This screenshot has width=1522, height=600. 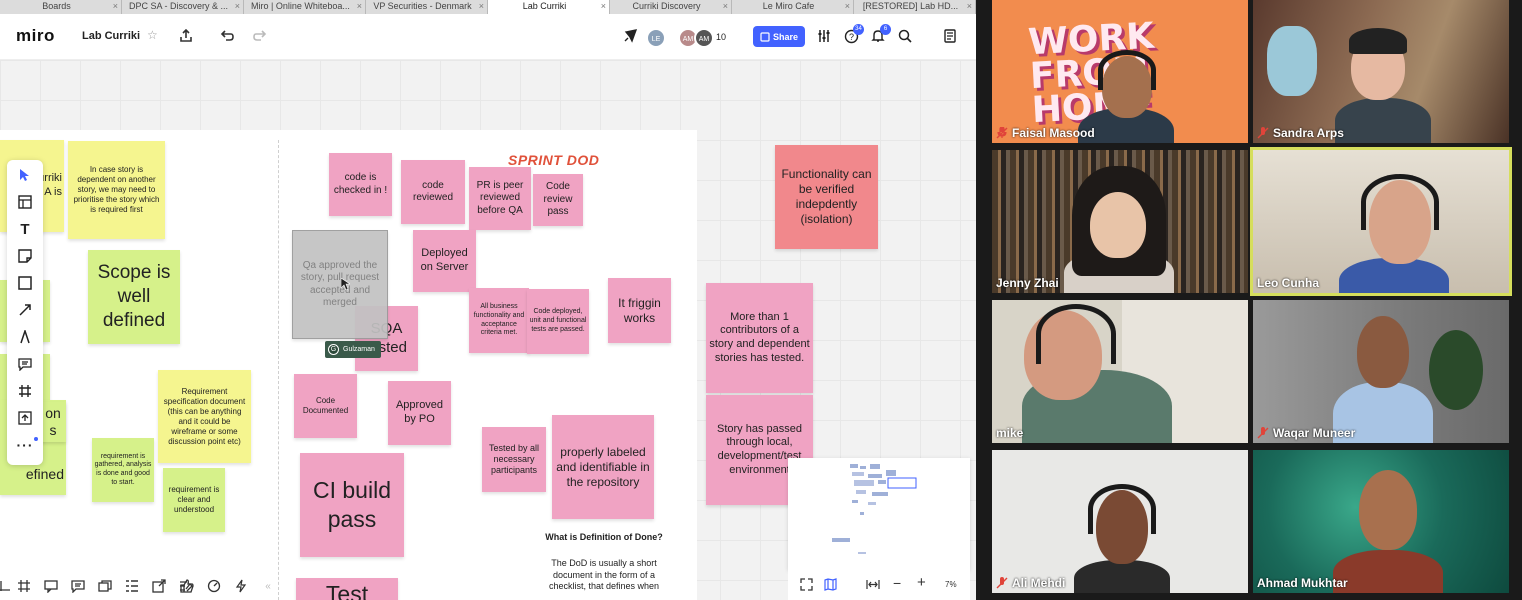 What do you see at coordinates (25, 283) in the screenshot?
I see `shape-tool-icon` at bounding box center [25, 283].